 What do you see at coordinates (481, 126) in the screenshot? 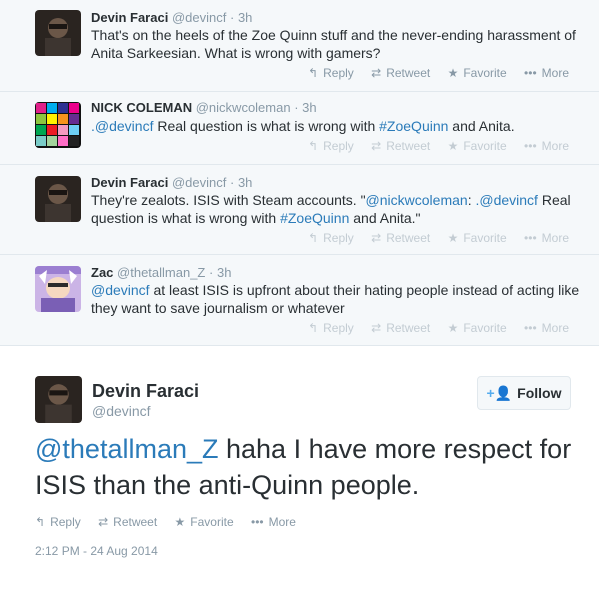
I see `tweet-text-body: and Anita.` at bounding box center [481, 126].